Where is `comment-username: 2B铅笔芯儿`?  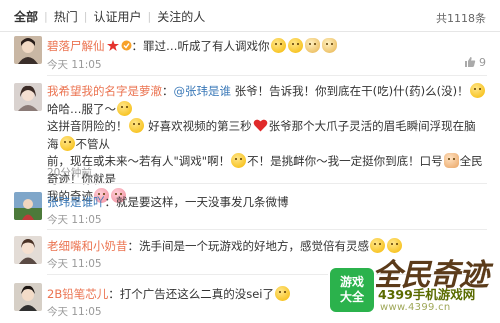
comment-username: 2B铅笔芯儿 is located at coordinates (77, 294).